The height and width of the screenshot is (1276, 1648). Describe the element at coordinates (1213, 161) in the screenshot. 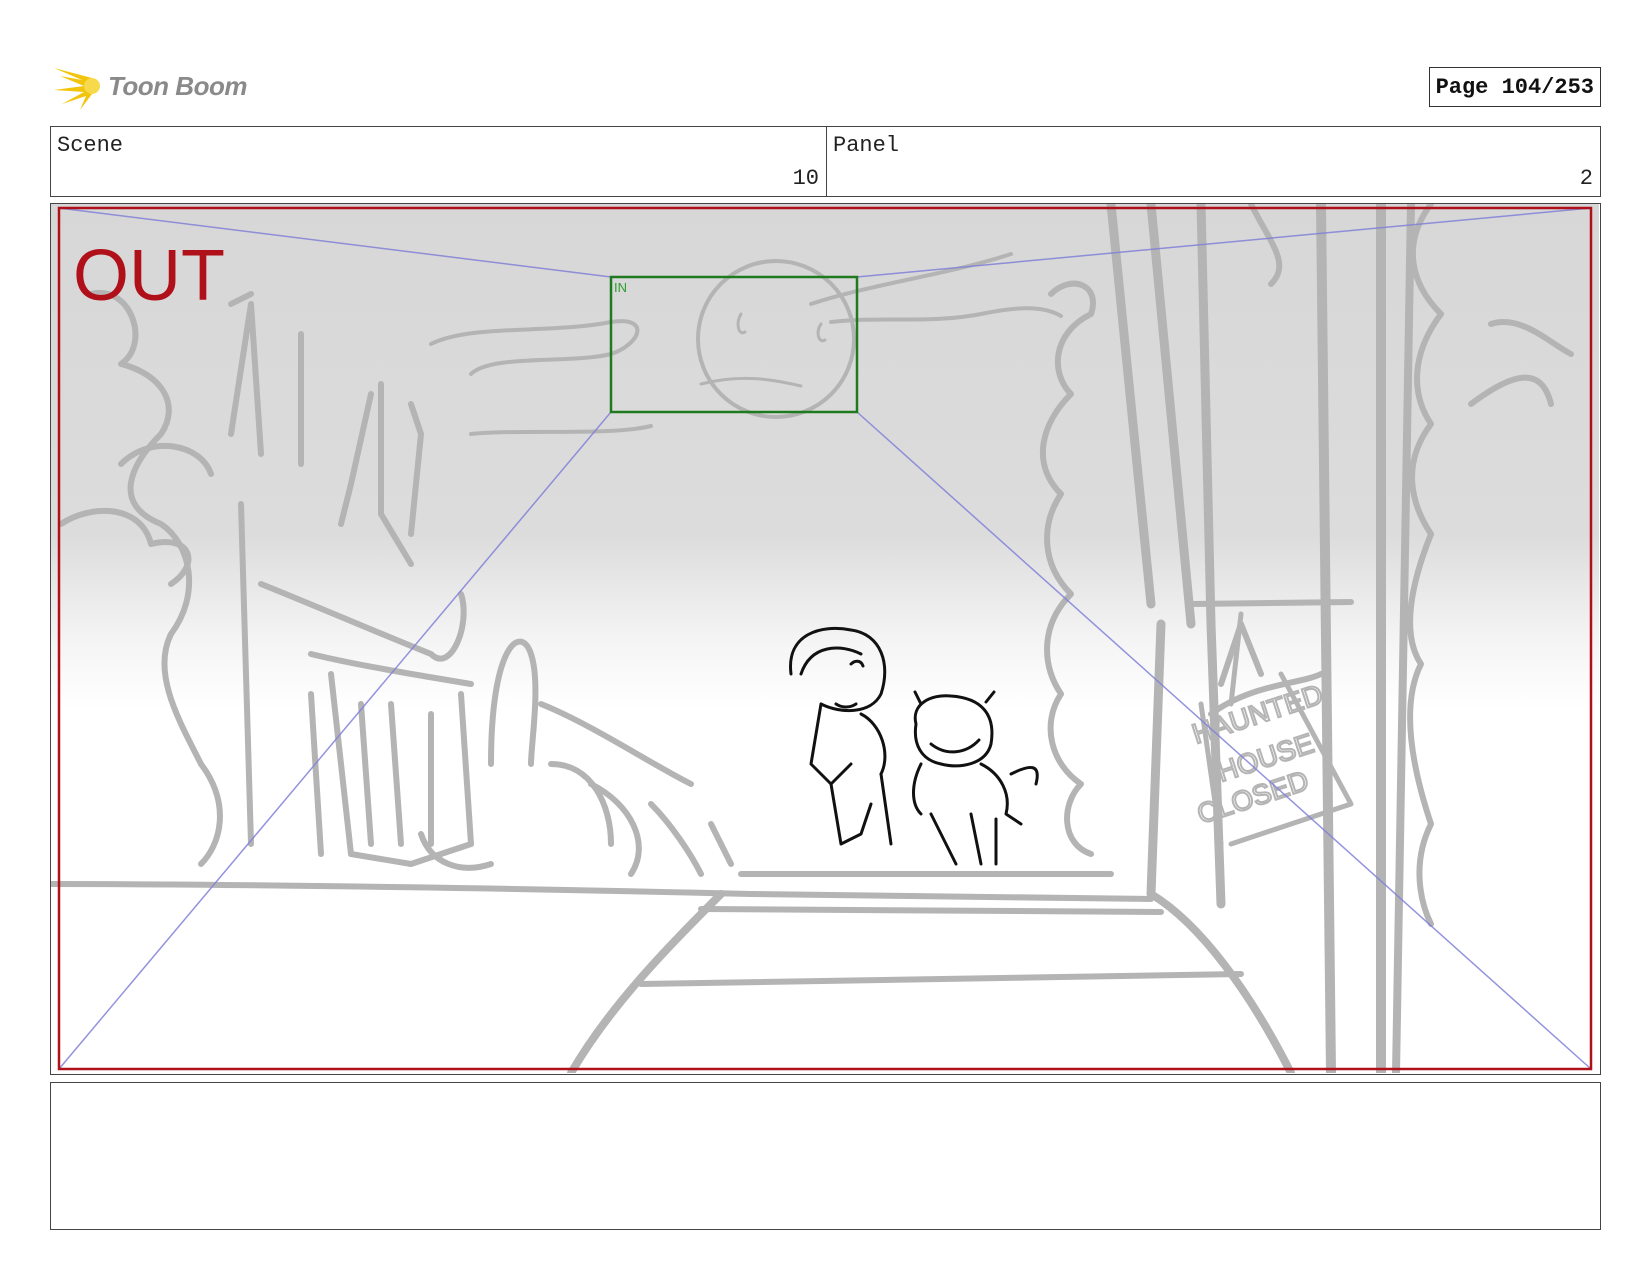

I see `panel-cell: Panel 2` at that location.